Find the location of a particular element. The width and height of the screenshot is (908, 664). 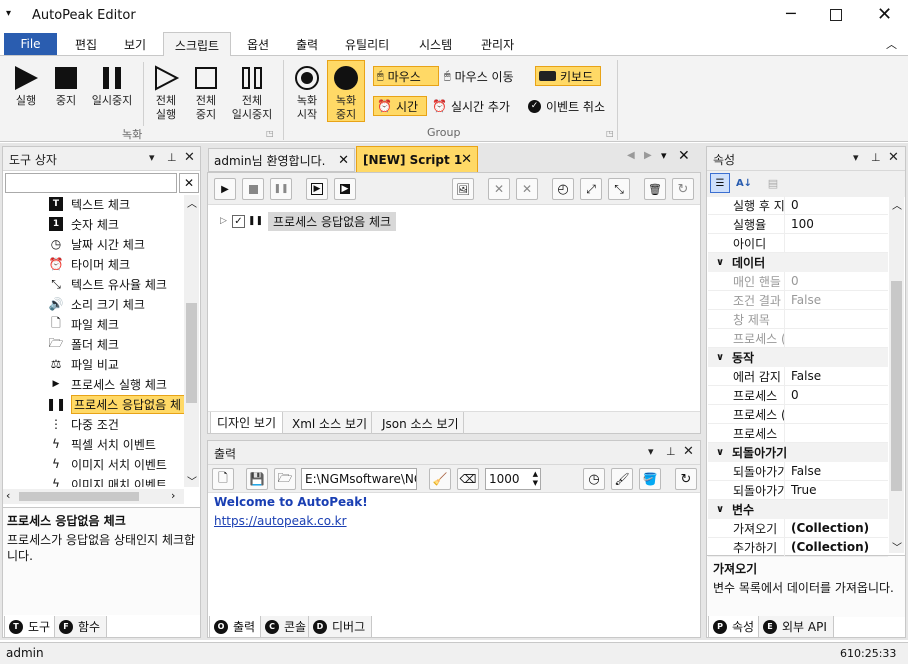

list-item: 1 숫자 체크 is located at coordinates (83, 224).